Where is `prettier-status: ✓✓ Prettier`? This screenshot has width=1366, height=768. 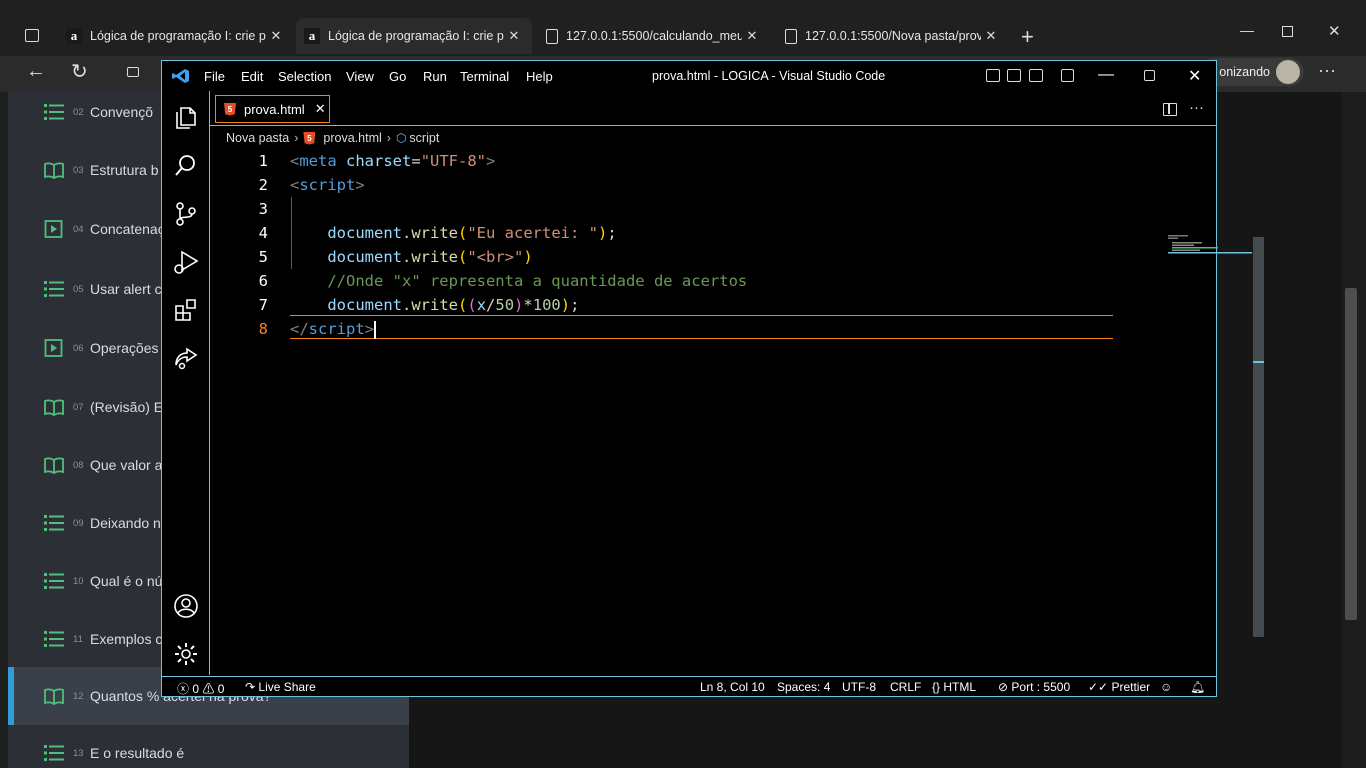
prettier-status: ✓✓ Prettier is located at coordinates (1119, 687).